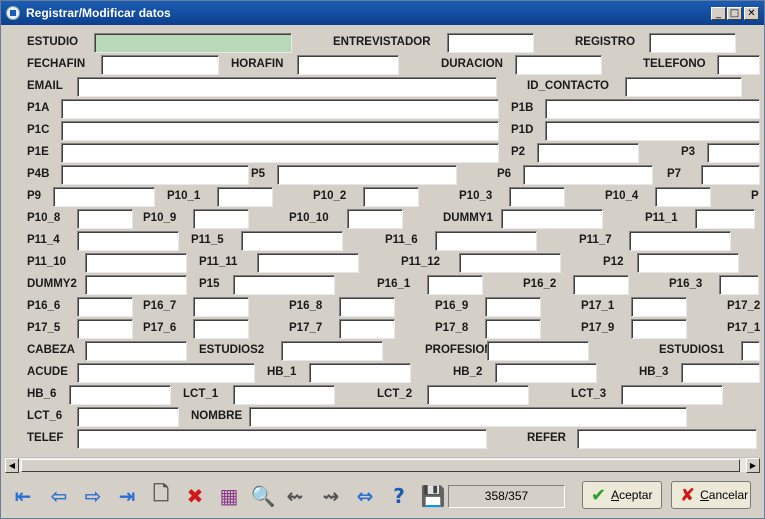  What do you see at coordinates (652, 109) in the screenshot?
I see `field-p1b` at bounding box center [652, 109].